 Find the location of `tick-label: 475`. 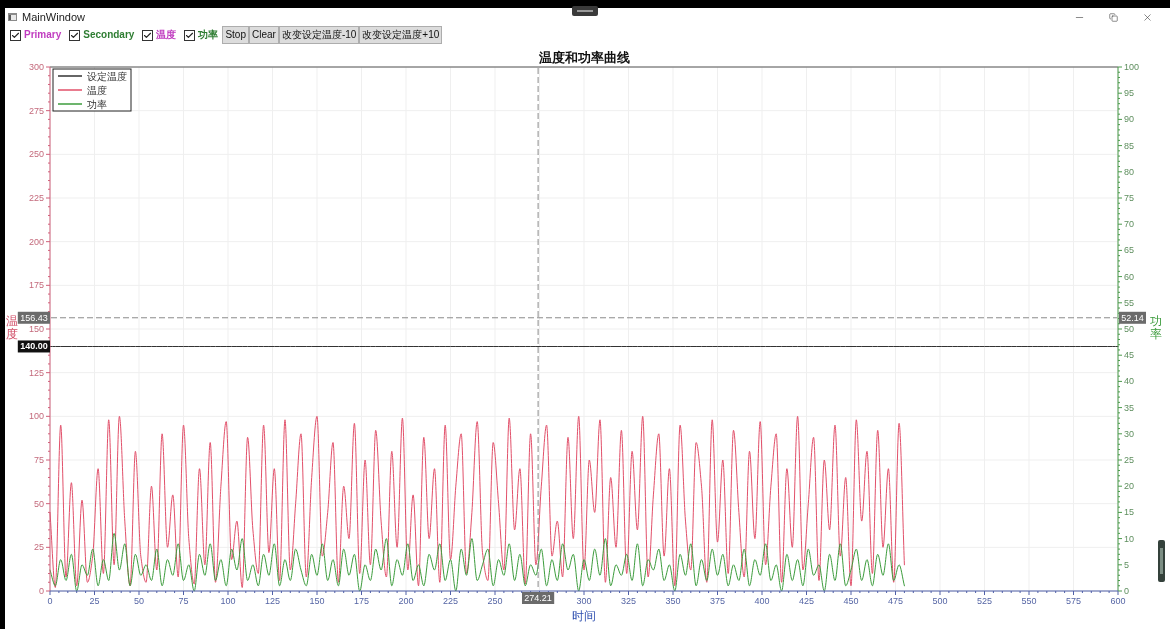

tick-label: 475 is located at coordinates (895, 601).